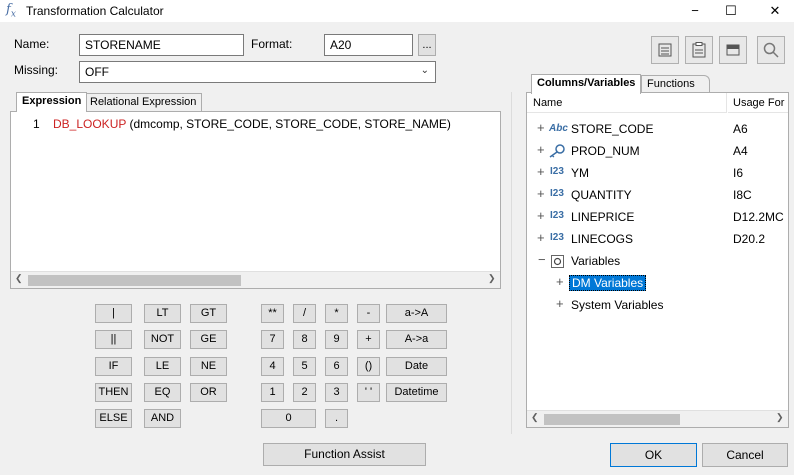  Describe the element at coordinates (336, 339) in the screenshot. I see `key-9: 9` at that location.